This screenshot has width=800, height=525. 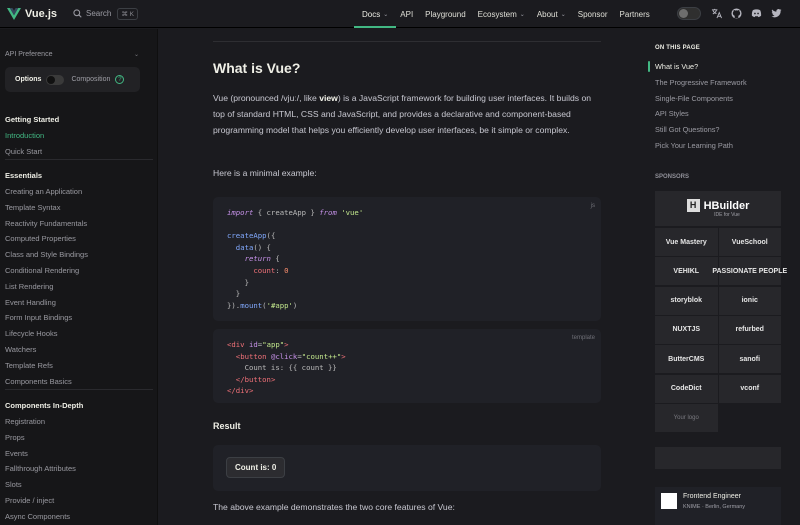 What do you see at coordinates (40, 468) in the screenshot?
I see `sidebar-item: Fallthrough Attributes` at bounding box center [40, 468].